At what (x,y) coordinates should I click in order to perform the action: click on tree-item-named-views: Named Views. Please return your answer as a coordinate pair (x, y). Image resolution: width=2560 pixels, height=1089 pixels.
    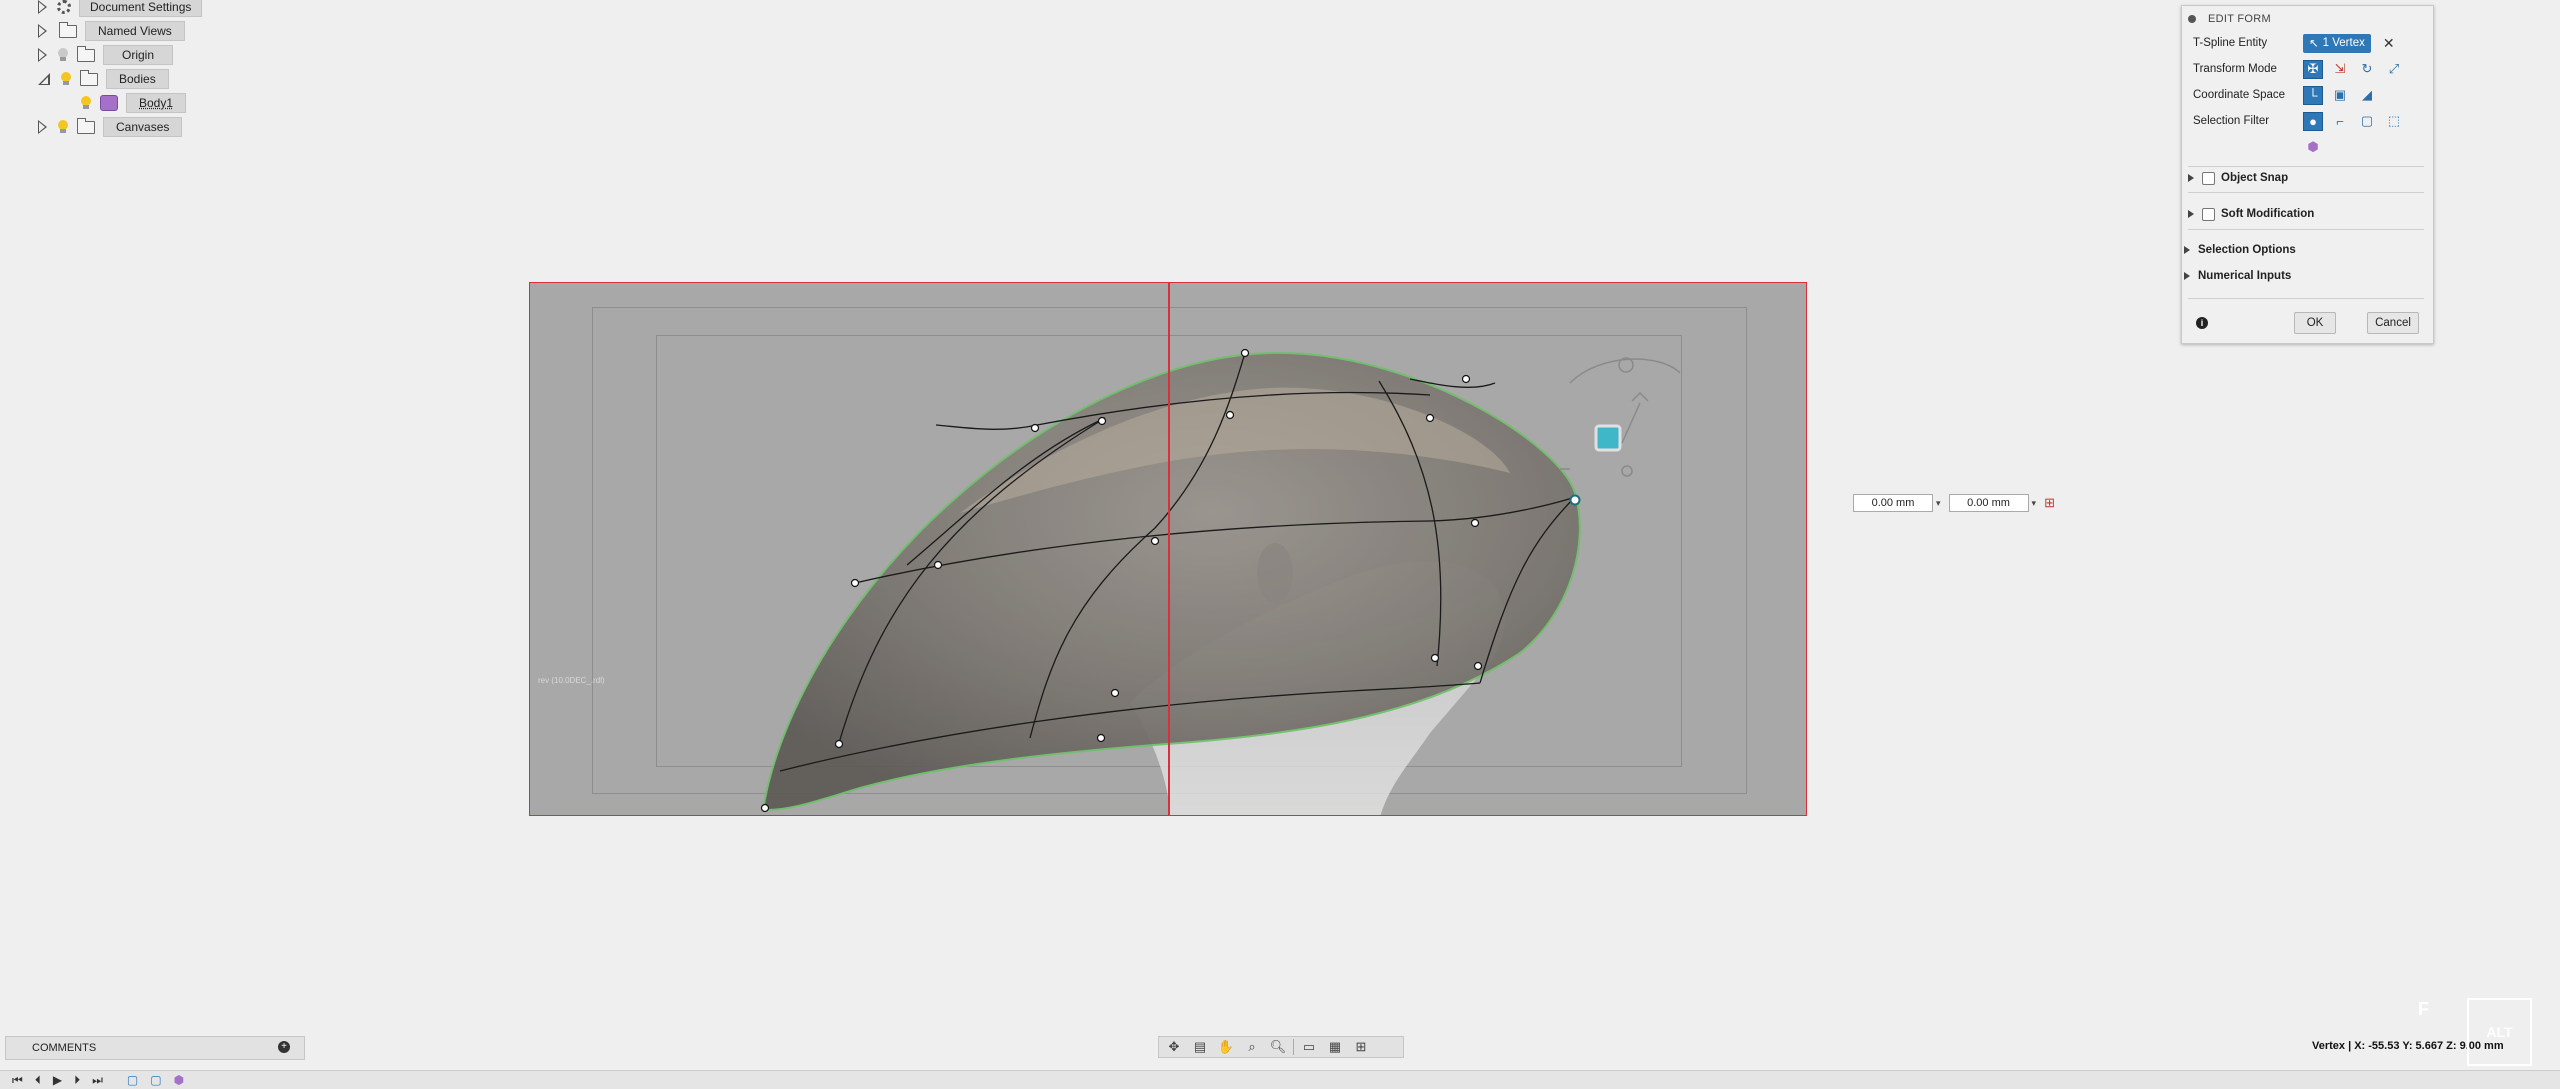
    Looking at the image, I should click on (111, 31).